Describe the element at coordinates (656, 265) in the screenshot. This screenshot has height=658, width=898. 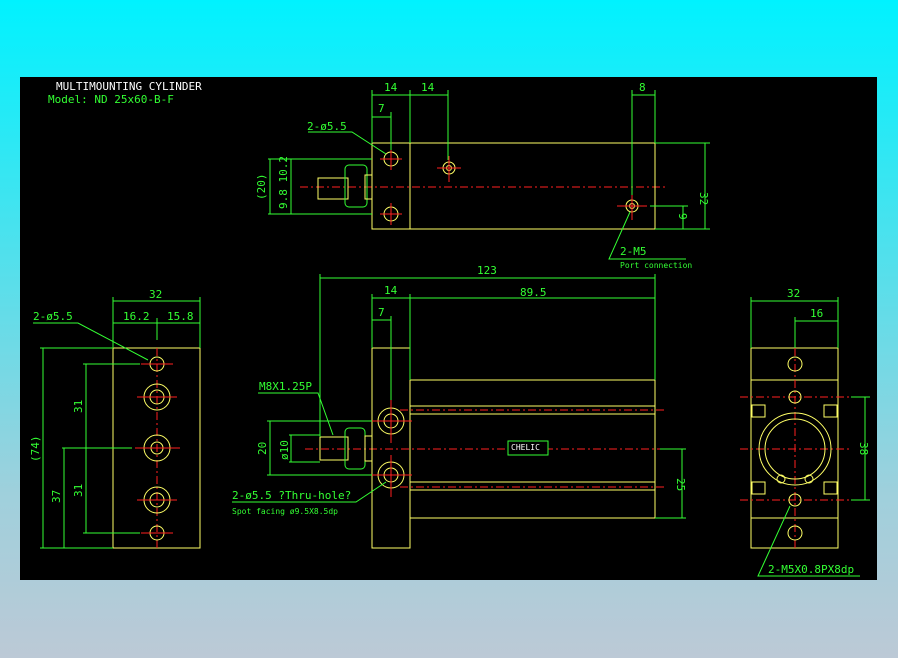
I see `port-note-sub: Port connection` at that location.